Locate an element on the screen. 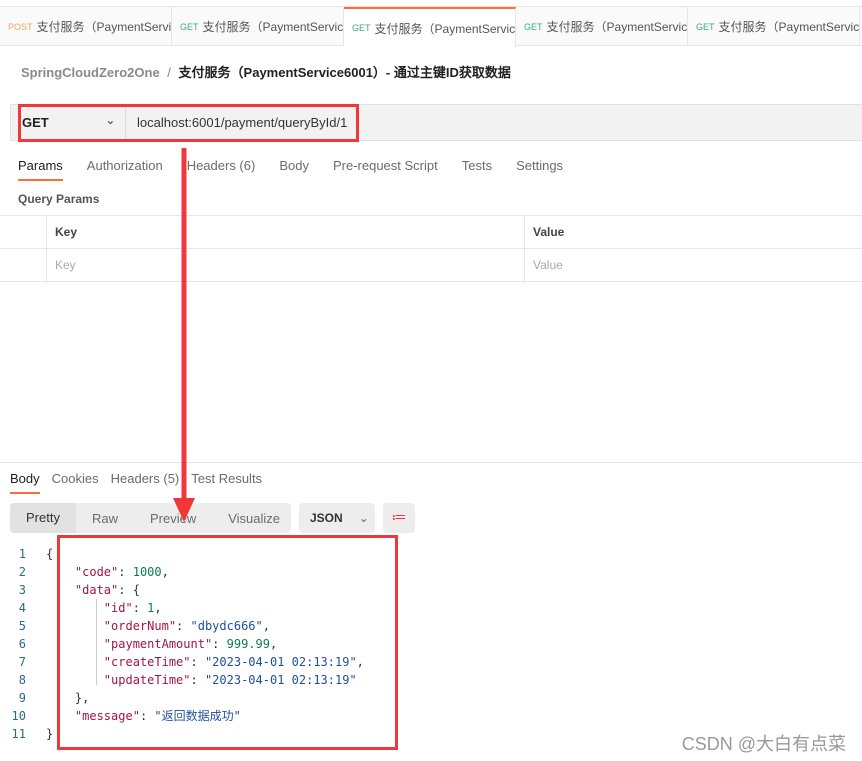 This screenshot has height=761, width=862. query-params-title: Query Params is located at coordinates (59, 199).